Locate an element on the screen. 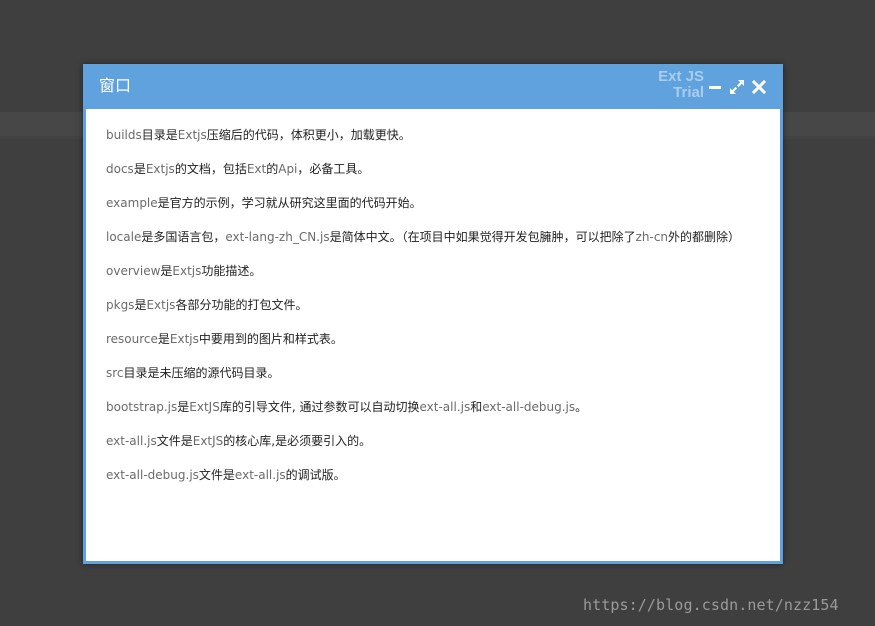  watermark-url: https://blog.csdn.net/nzz154 is located at coordinates (711, 605).